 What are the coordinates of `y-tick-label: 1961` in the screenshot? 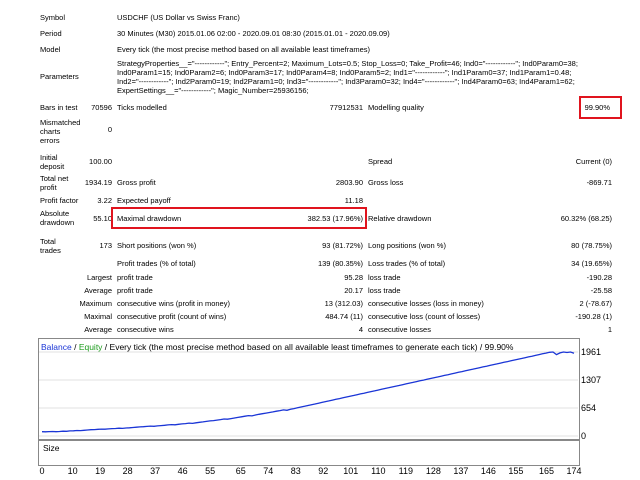 It's located at (591, 352).